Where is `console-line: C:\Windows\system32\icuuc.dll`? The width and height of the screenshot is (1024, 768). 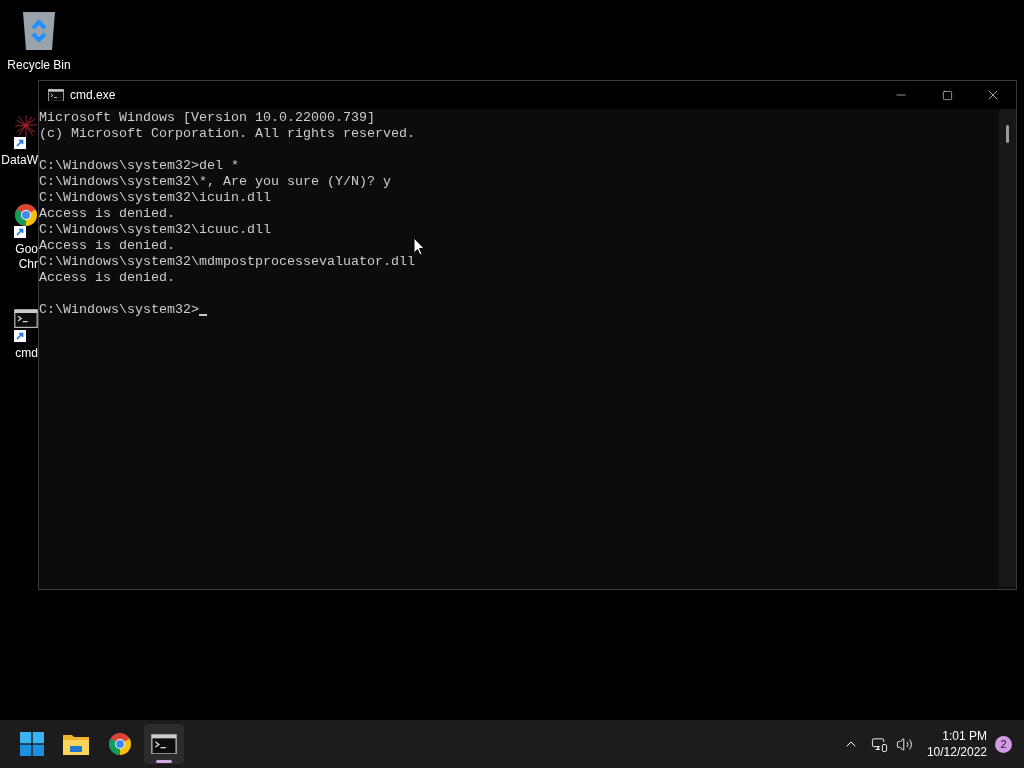
console-line: C:\Windows\system32\icuuc.dll is located at coordinates (155, 230).